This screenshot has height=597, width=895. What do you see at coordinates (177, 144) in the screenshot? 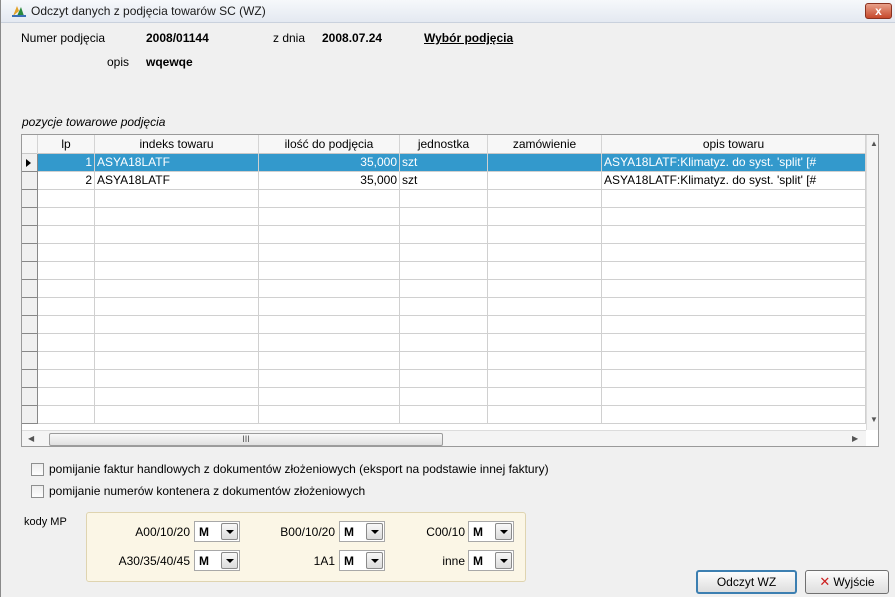
I see `col-header-indeks: indeks towaru` at bounding box center [177, 144].